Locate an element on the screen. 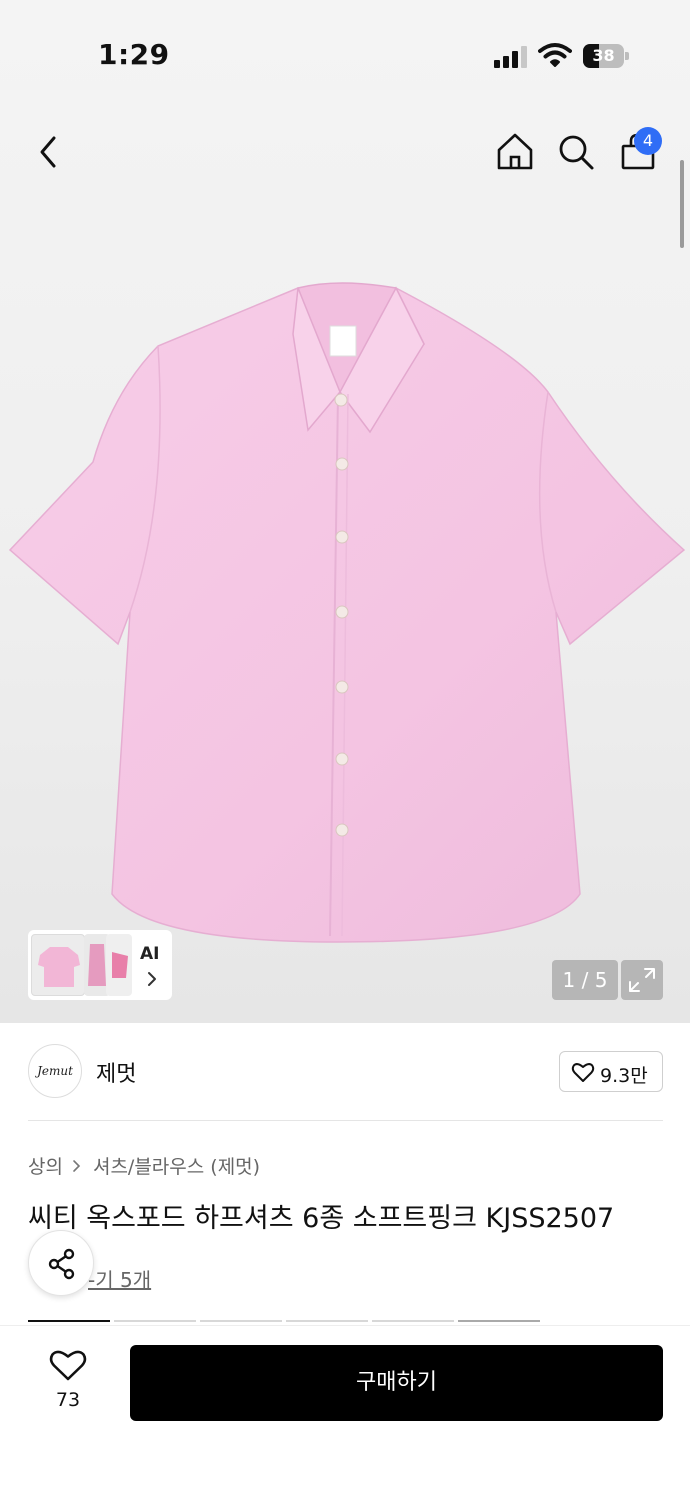 This screenshot has height=1500, width=690. expand-button is located at coordinates (642, 980).